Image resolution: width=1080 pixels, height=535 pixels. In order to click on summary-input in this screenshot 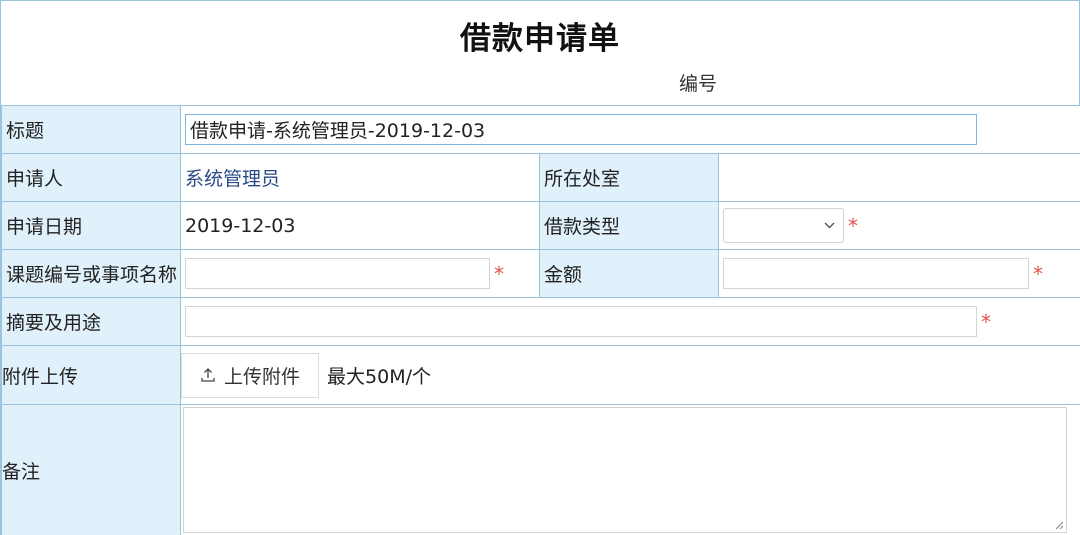, I will do `click(581, 321)`.